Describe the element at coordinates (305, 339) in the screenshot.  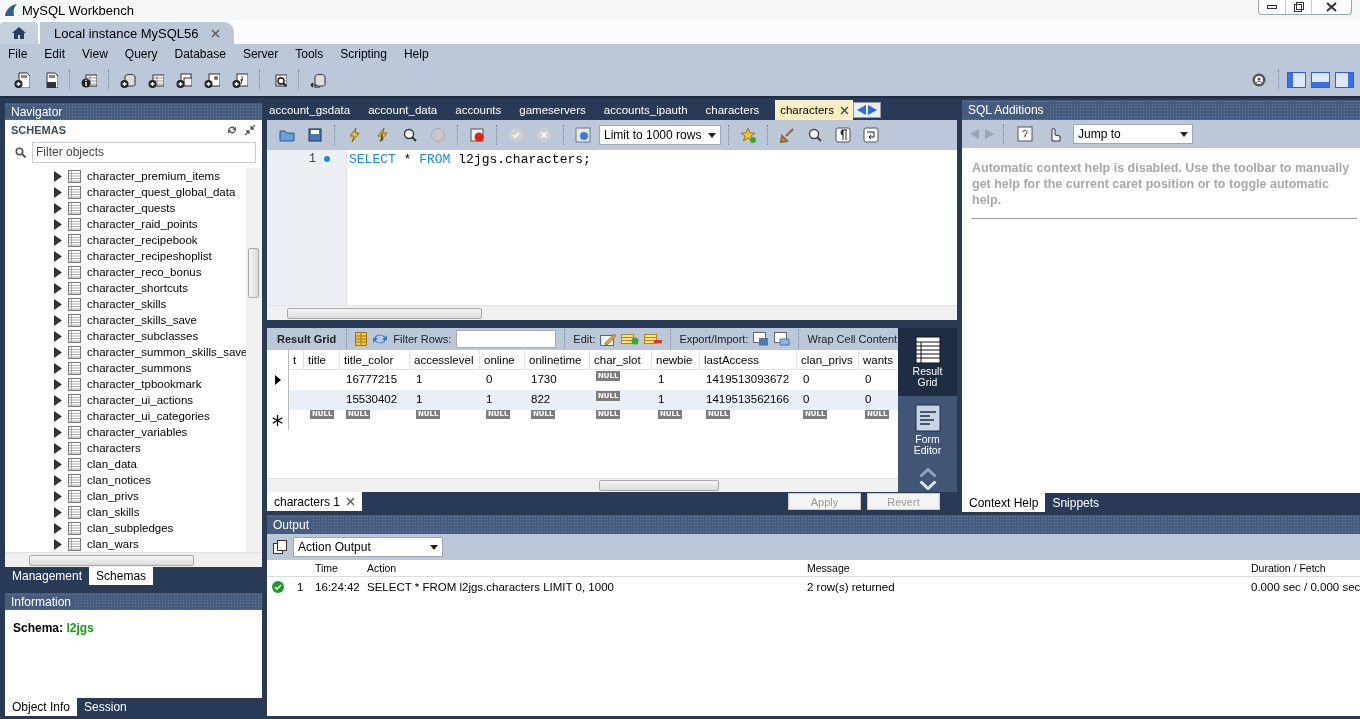
I see `result-grid-tab: Result Grid` at that location.